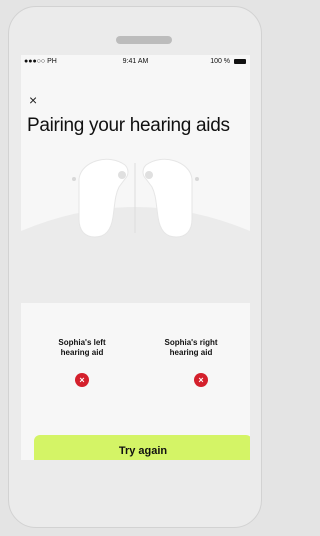 The image size is (320, 536). What do you see at coordinates (142, 447) in the screenshot?
I see `try-again-button: Try again` at bounding box center [142, 447].